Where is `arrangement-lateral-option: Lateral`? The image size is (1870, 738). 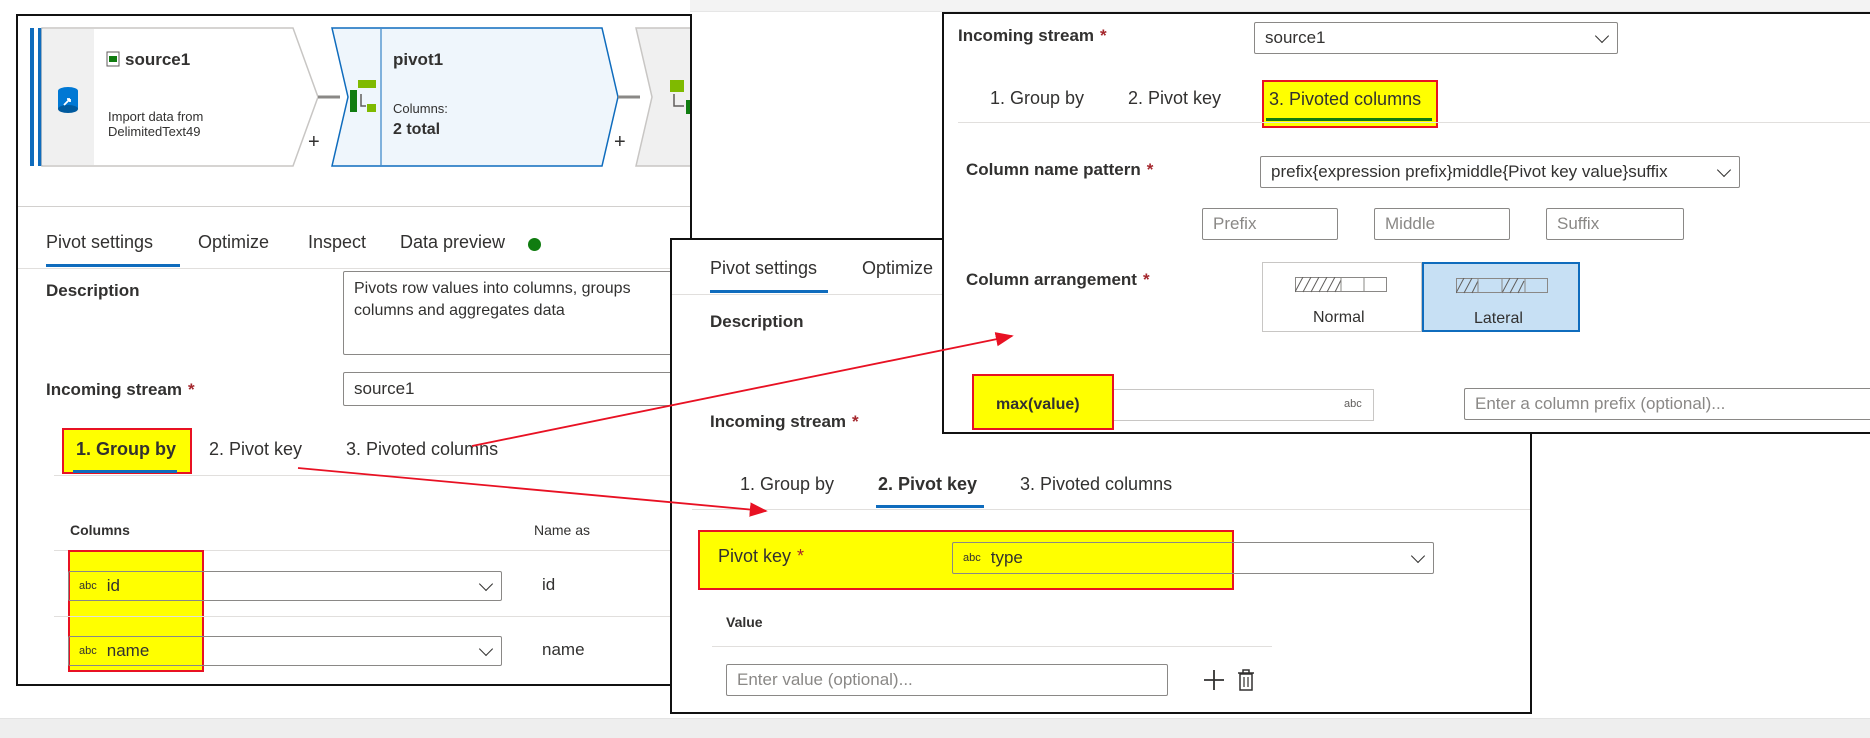
arrangement-lateral-option: Lateral is located at coordinates (1501, 297).